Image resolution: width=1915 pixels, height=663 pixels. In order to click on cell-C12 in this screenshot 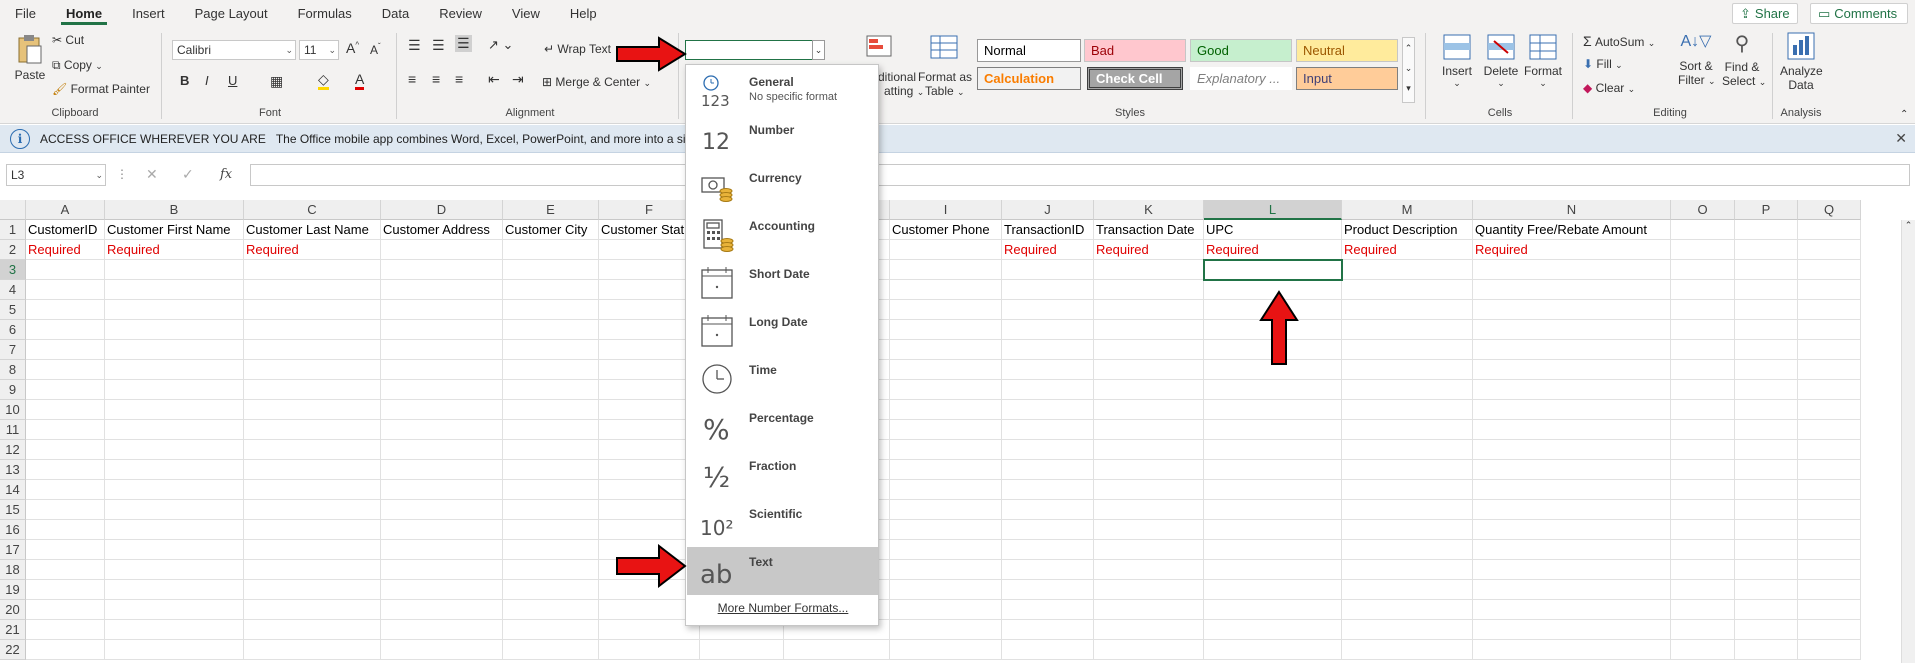, I will do `click(312, 450)`.